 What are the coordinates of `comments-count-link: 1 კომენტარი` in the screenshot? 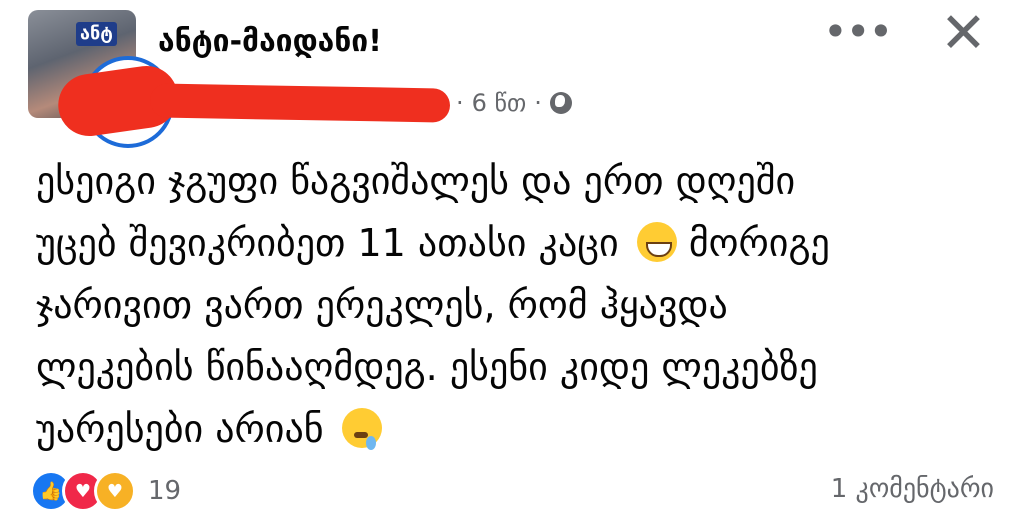 It's located at (912, 489).